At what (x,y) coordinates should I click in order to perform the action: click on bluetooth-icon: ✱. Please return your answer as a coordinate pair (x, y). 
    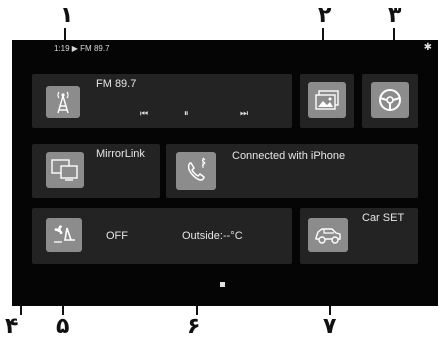
    Looking at the image, I should click on (427, 47).